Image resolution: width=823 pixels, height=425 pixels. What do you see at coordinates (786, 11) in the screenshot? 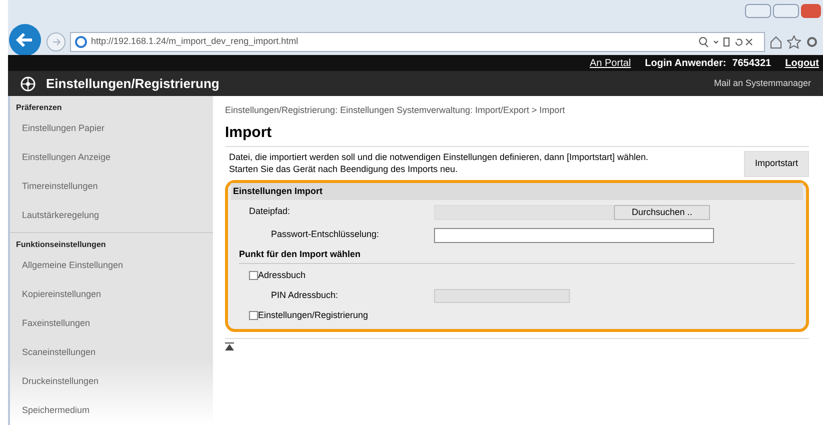
I see `maximize-button` at bounding box center [786, 11].